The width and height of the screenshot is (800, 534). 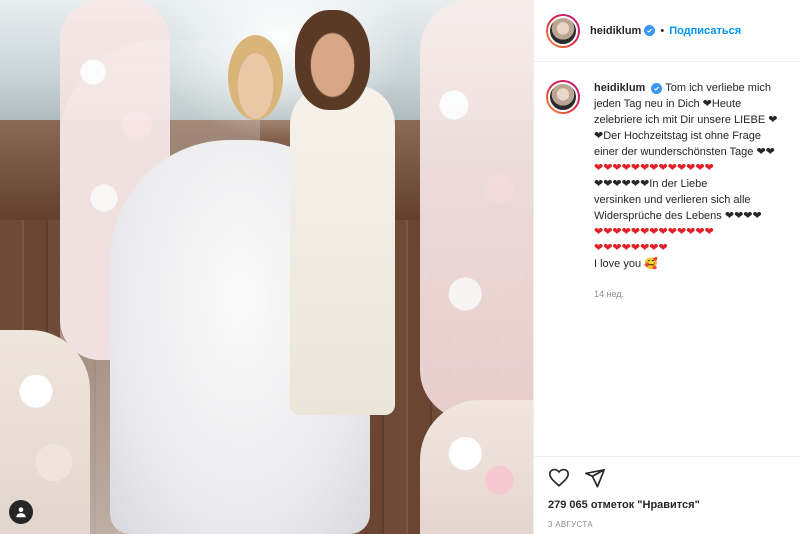 I want to click on caption-line: ❤Der Hochzeitstag ist ohne Frage, so click(x=677, y=136).